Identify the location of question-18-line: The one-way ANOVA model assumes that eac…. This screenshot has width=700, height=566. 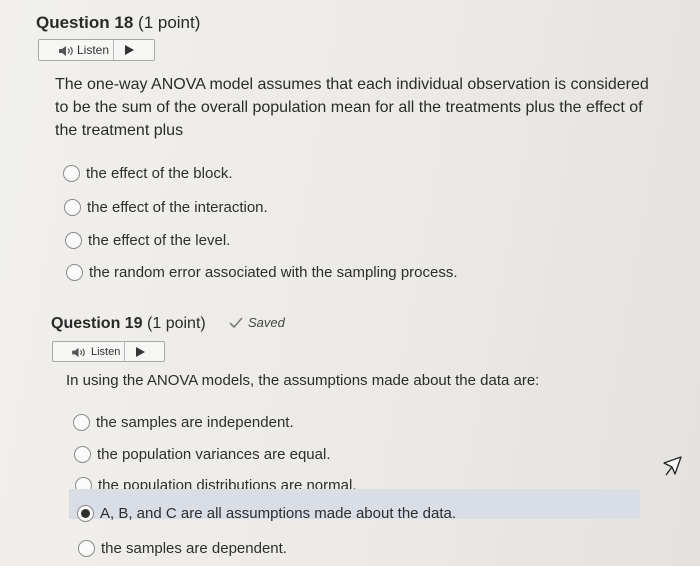
(352, 84).